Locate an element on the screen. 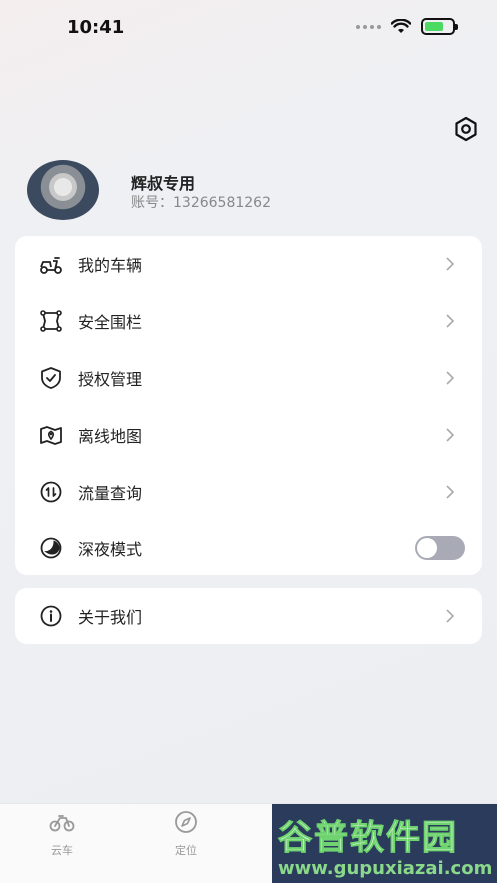 This screenshot has height=883, width=497. cellular-signal-icon is located at coordinates (368, 26).